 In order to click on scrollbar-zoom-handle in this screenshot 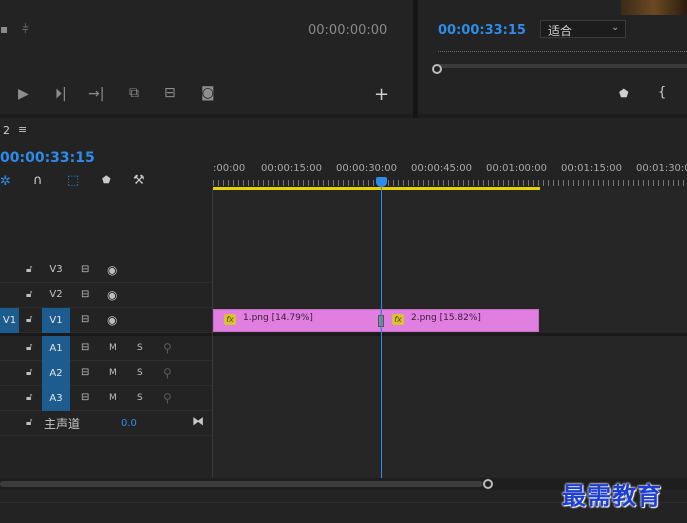, I will do `click(488, 484)`.